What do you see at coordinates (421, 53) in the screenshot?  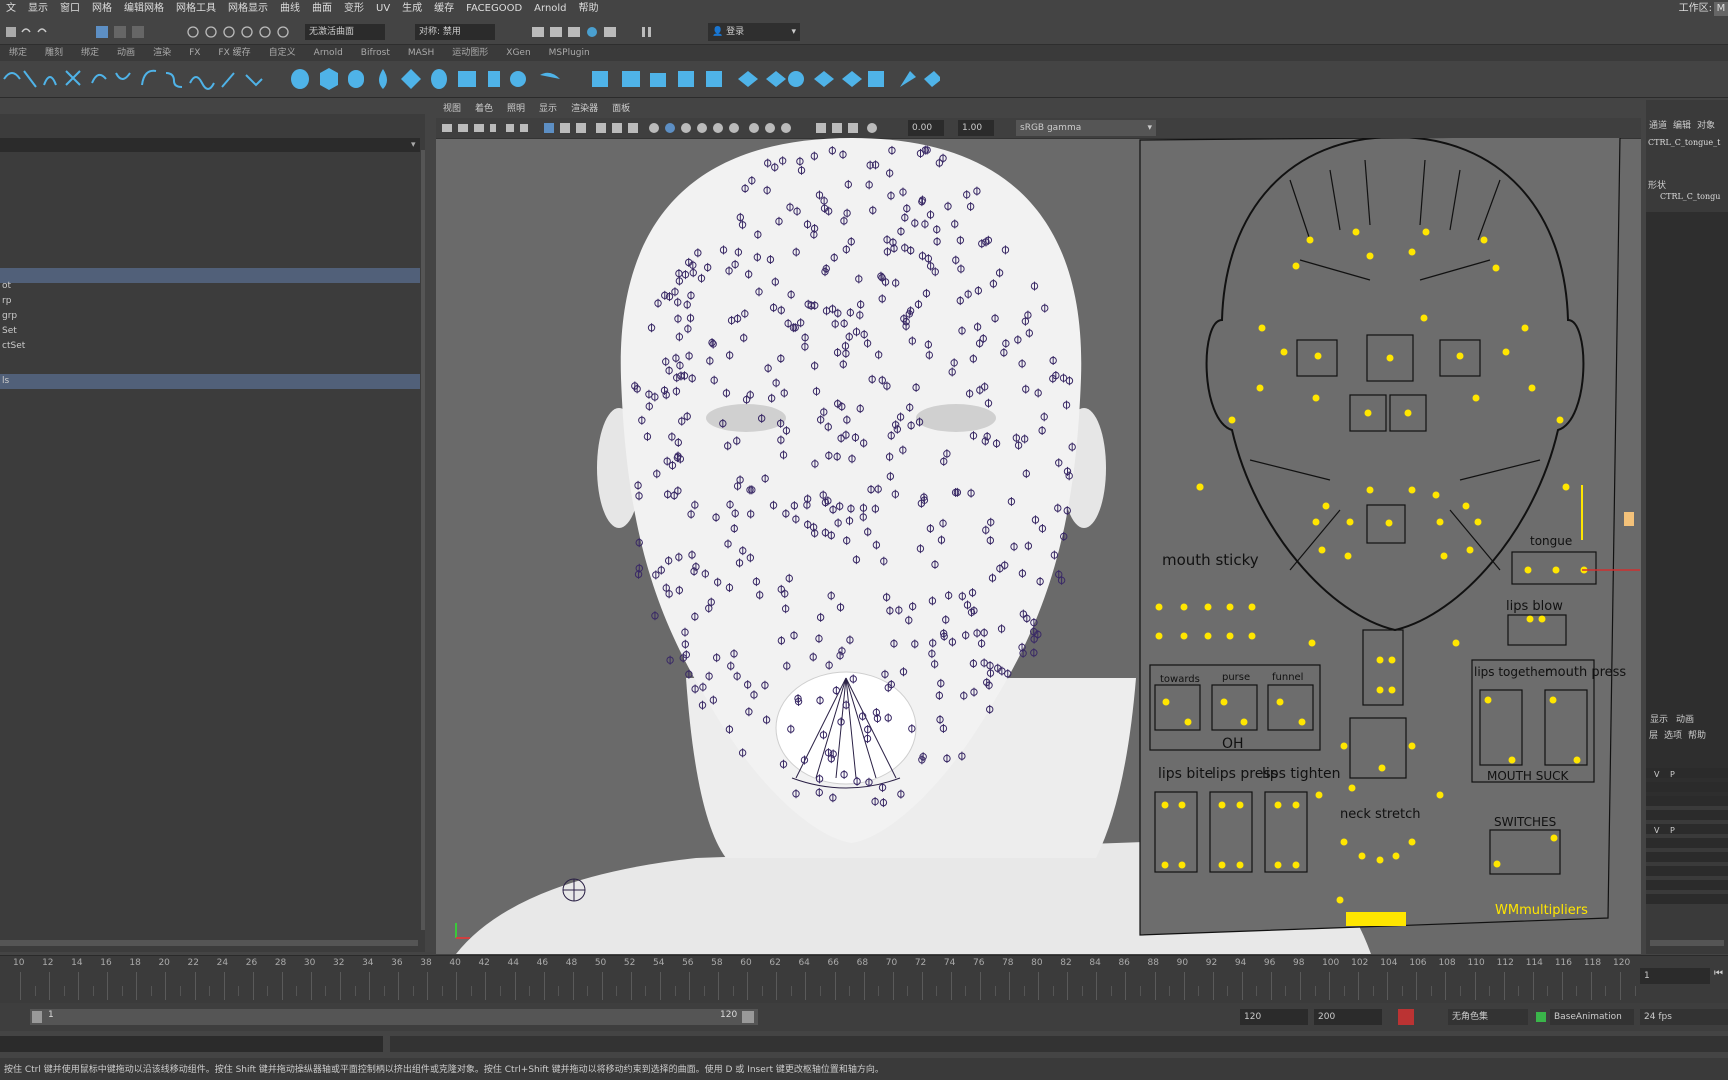 I see `shelf-tab: MASH` at bounding box center [421, 53].